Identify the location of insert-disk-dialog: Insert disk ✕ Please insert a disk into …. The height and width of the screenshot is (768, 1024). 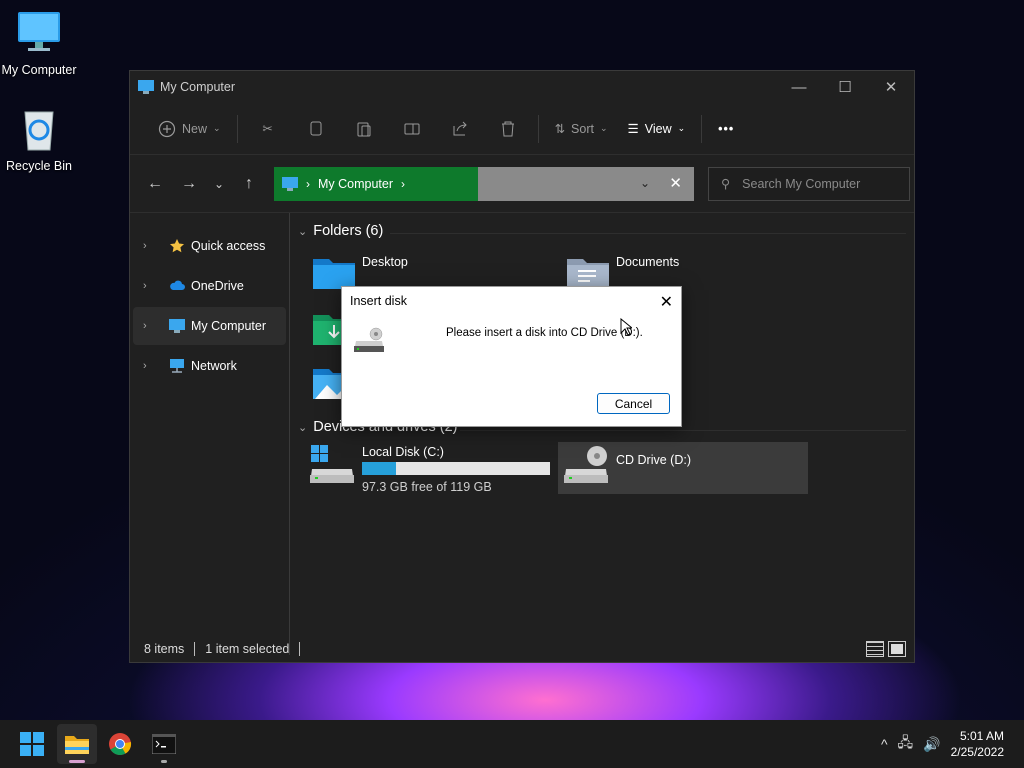
(511, 356).